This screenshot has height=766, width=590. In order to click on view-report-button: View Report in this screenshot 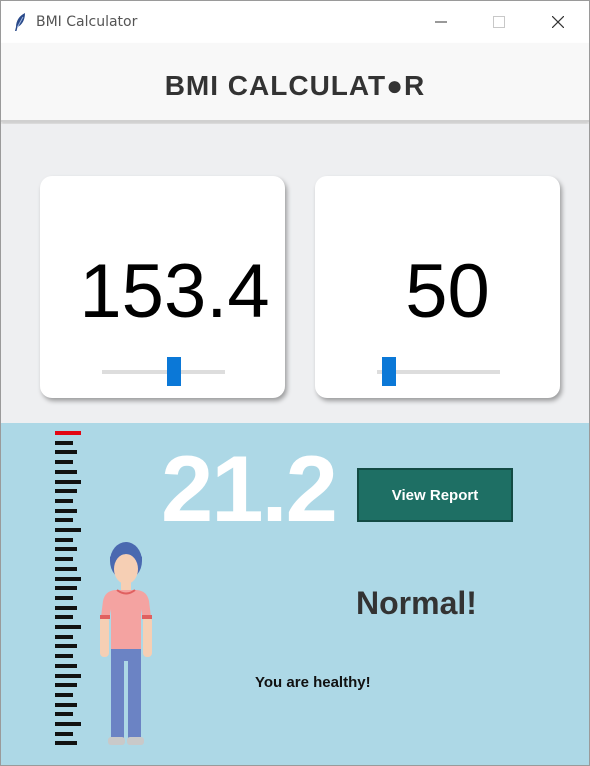, I will do `click(435, 495)`.